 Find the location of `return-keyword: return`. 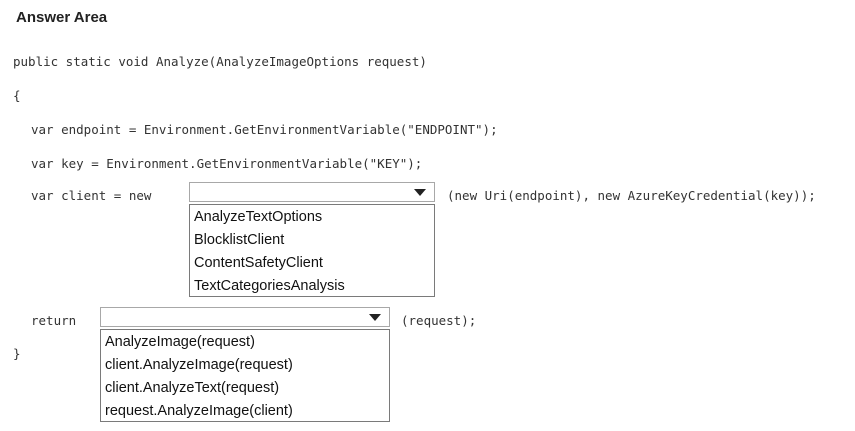

return-keyword: return is located at coordinates (54, 320).